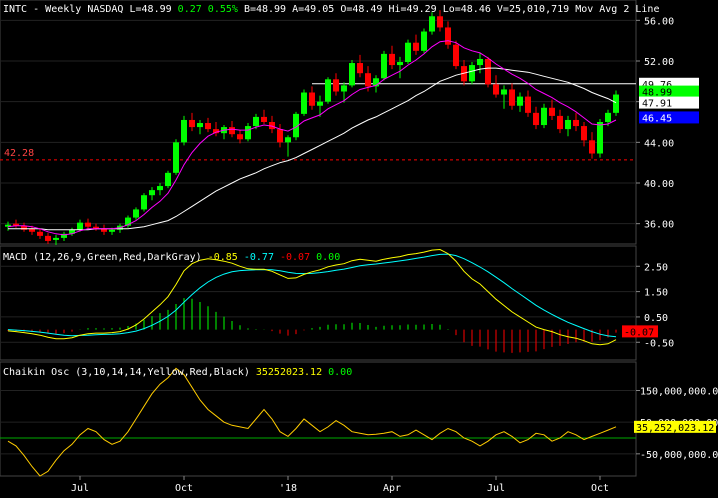  Describe the element at coordinates (63, 9) in the screenshot. I see `interval-label: Weekly` at that location.